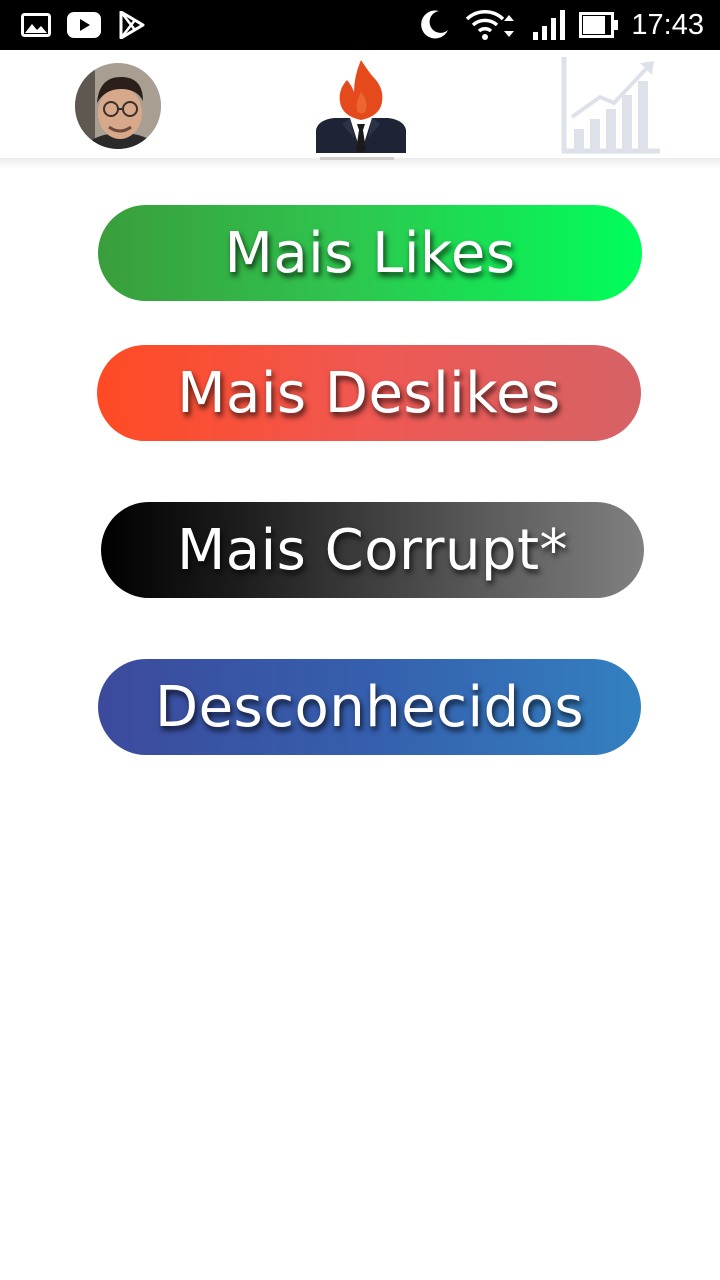 Image resolution: width=720 pixels, height=1280 pixels. I want to click on avatar-photo, so click(118, 106).